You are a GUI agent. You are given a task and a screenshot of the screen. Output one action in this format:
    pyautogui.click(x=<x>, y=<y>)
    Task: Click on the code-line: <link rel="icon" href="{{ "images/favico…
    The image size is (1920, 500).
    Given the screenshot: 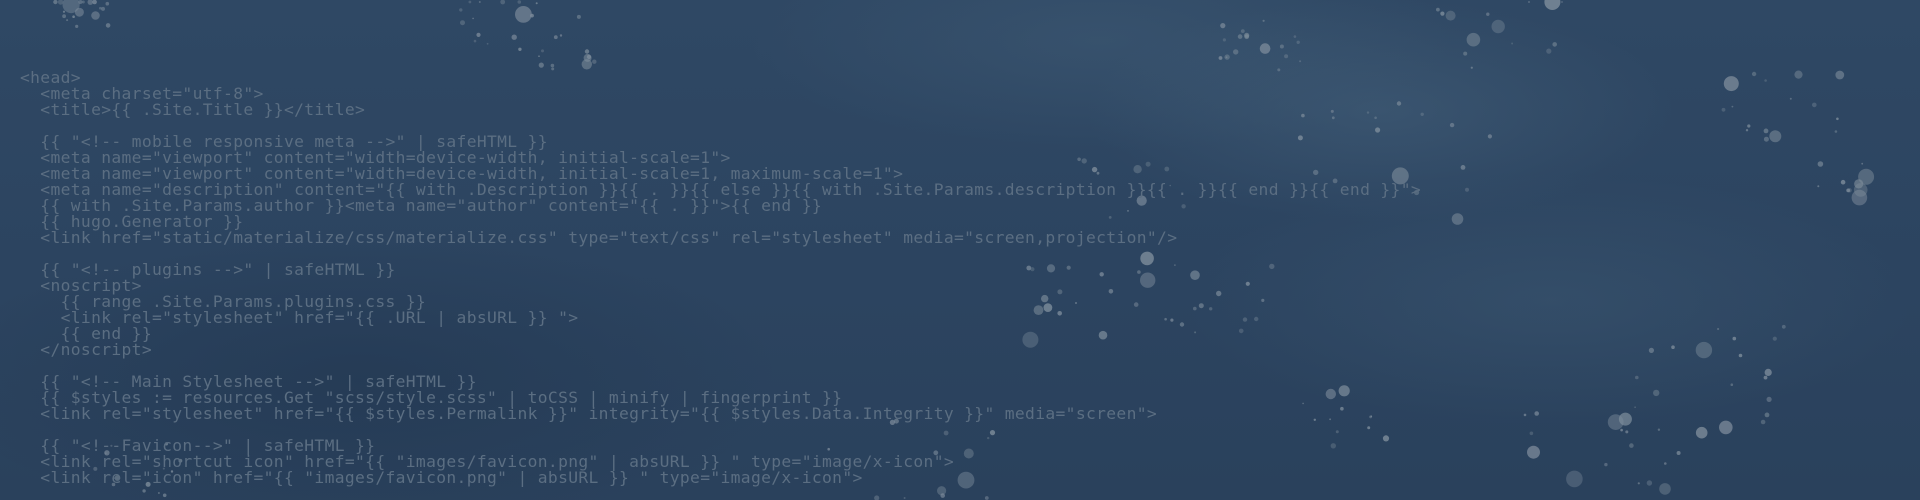 What is the action you would take?
    pyautogui.click(x=441, y=477)
    